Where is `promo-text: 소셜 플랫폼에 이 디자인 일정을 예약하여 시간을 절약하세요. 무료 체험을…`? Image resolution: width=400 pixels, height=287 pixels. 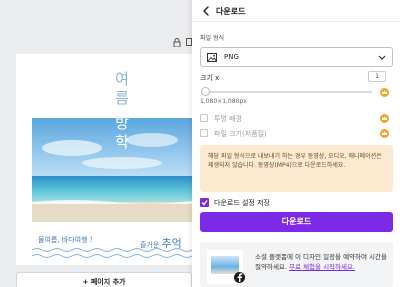 promo-text: 소셜 플랫폼에 이 디자인 일정을 예약하여 시간을 절약하세요. 무료 체험을… is located at coordinates (322, 262).